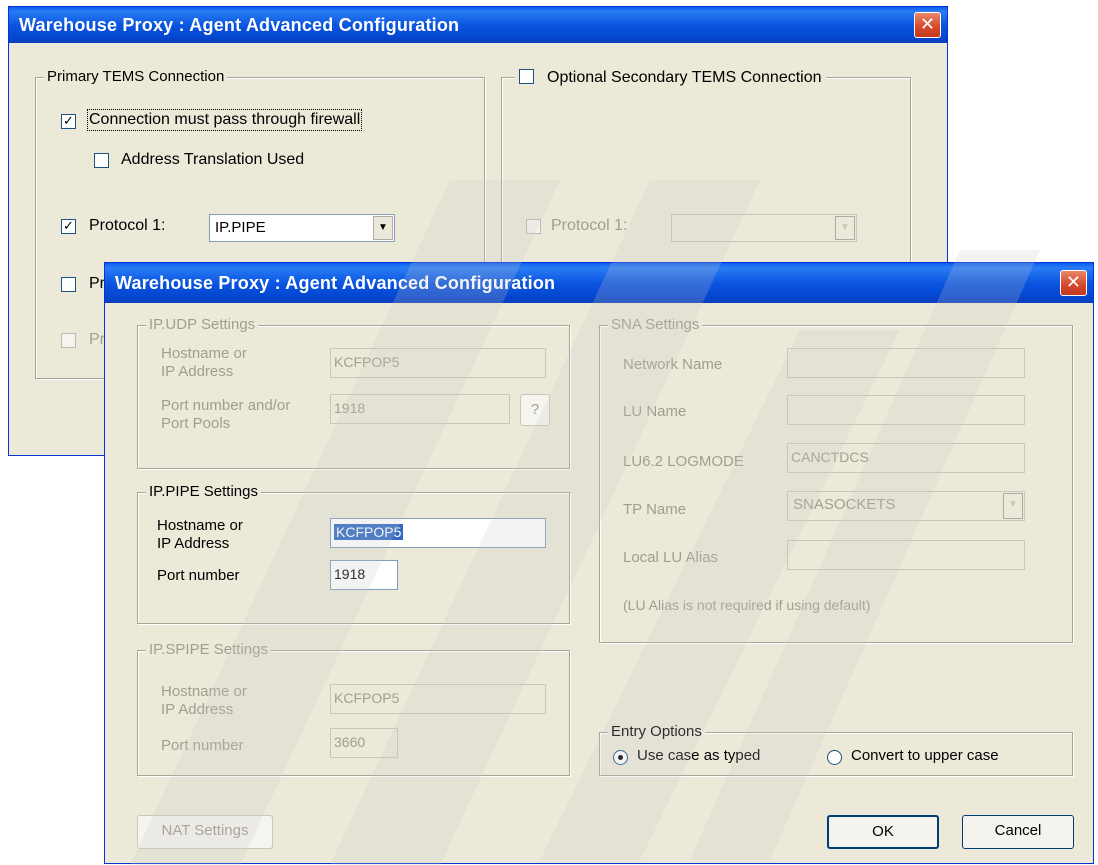 The image size is (1098, 865). I want to click on radio-selected-dot, so click(620, 757).